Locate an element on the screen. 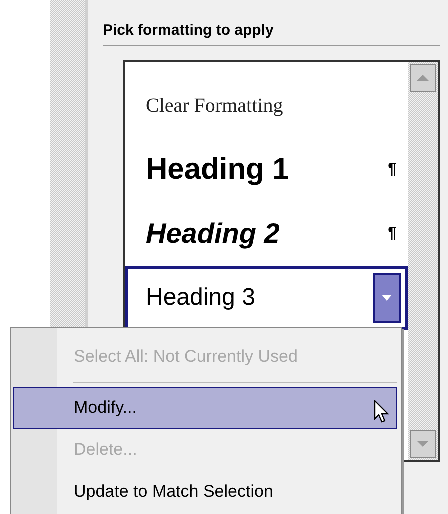  caret-icon is located at coordinates (387, 297).